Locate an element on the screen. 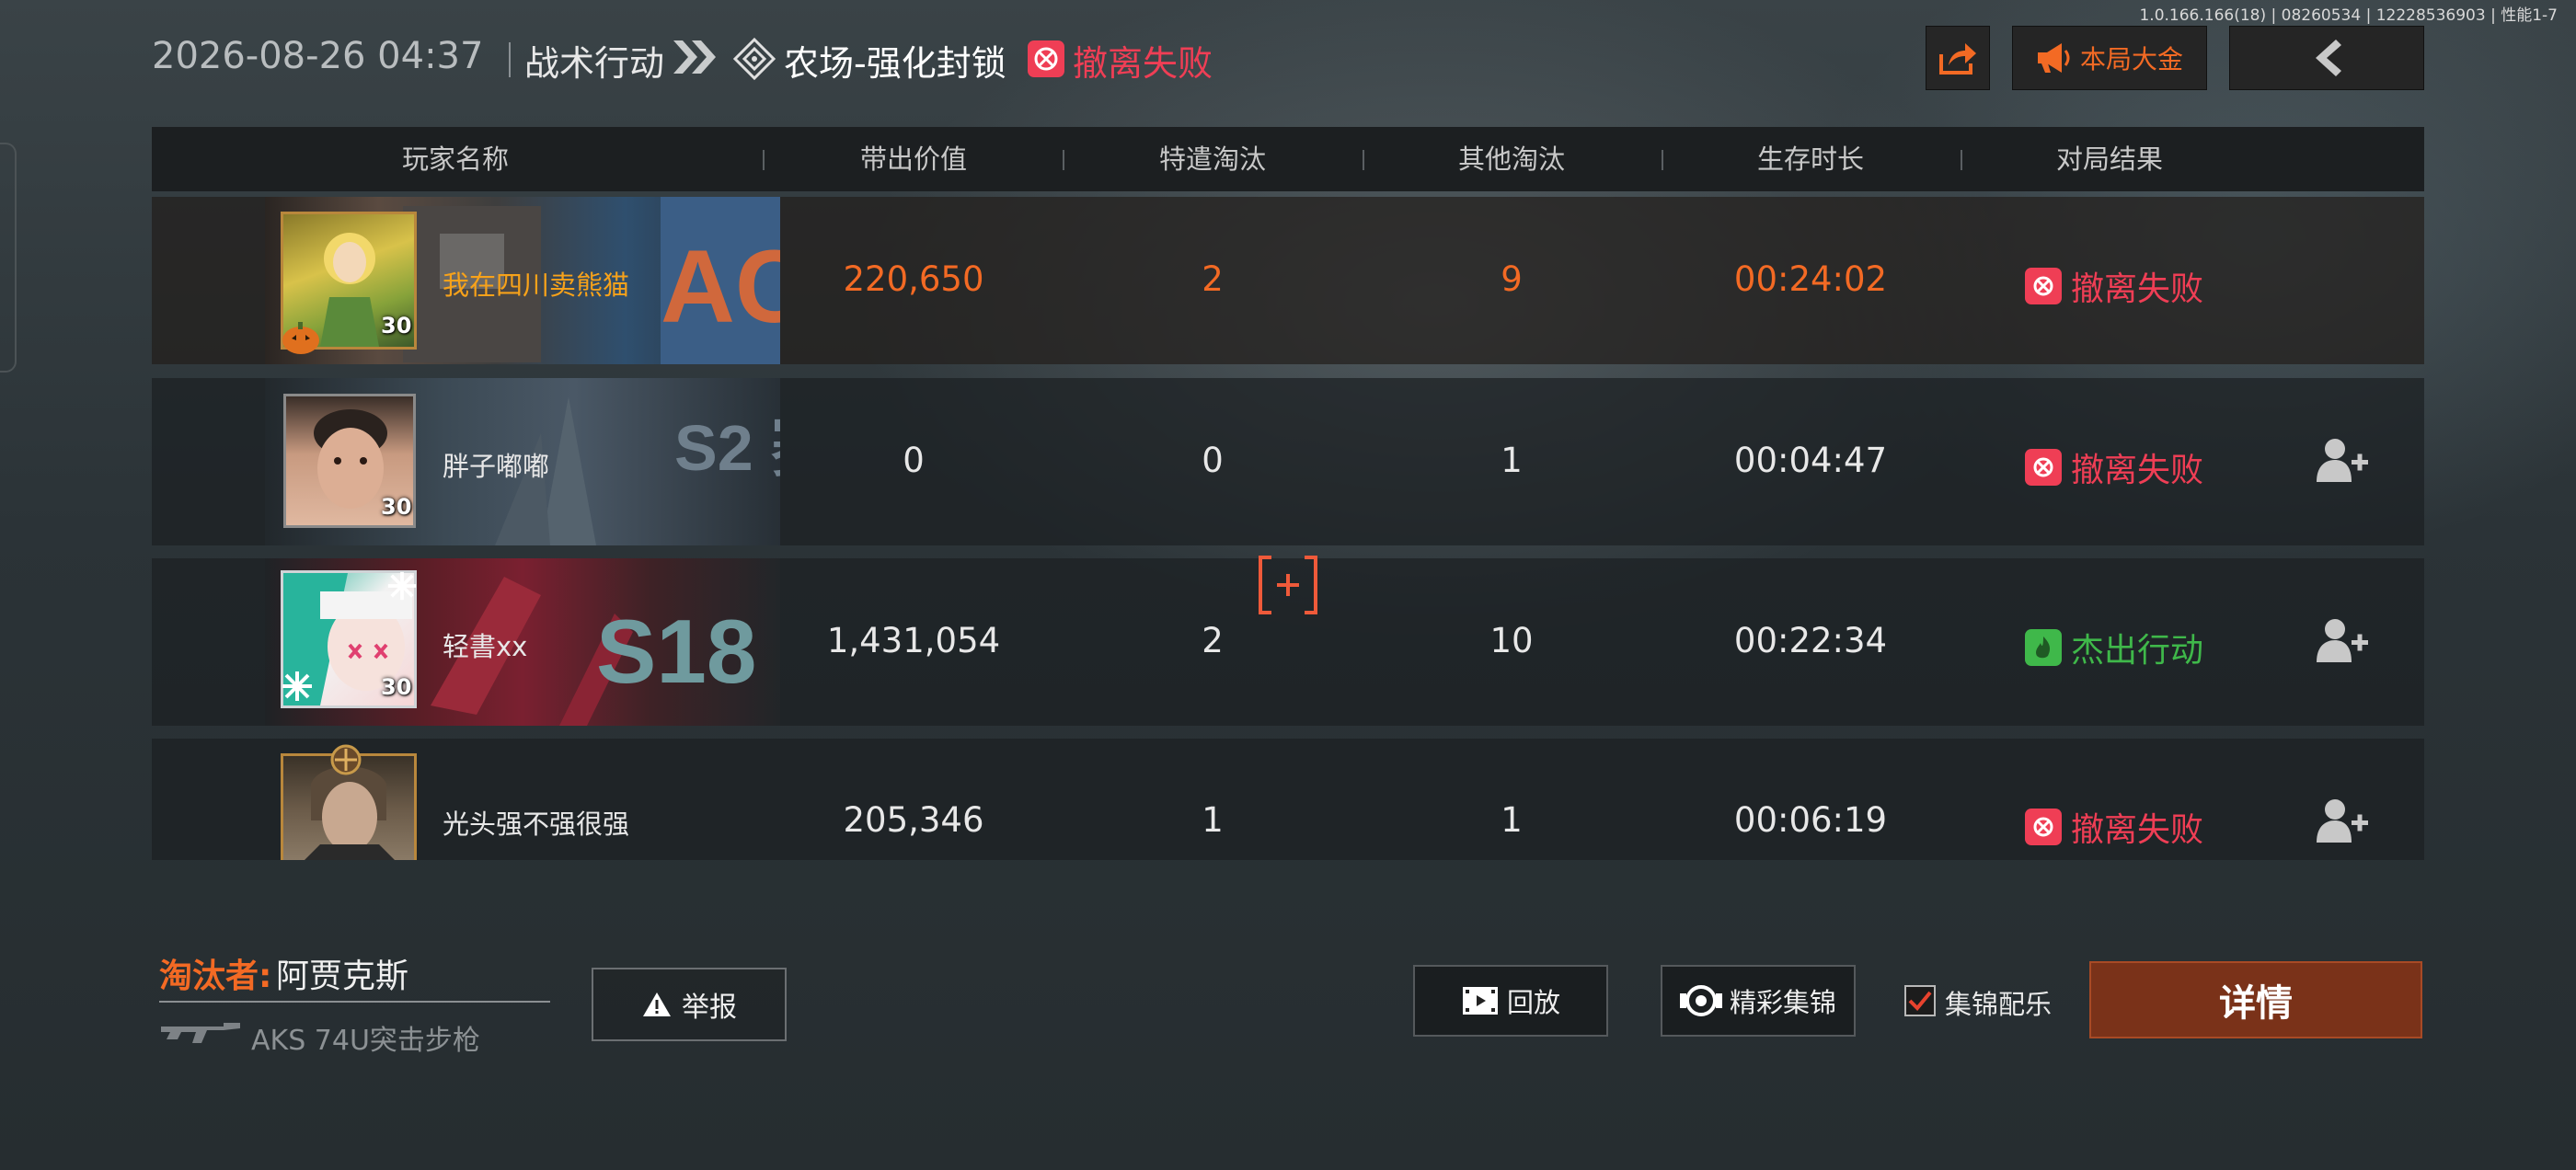  side-panel-tab is located at coordinates (8, 258).